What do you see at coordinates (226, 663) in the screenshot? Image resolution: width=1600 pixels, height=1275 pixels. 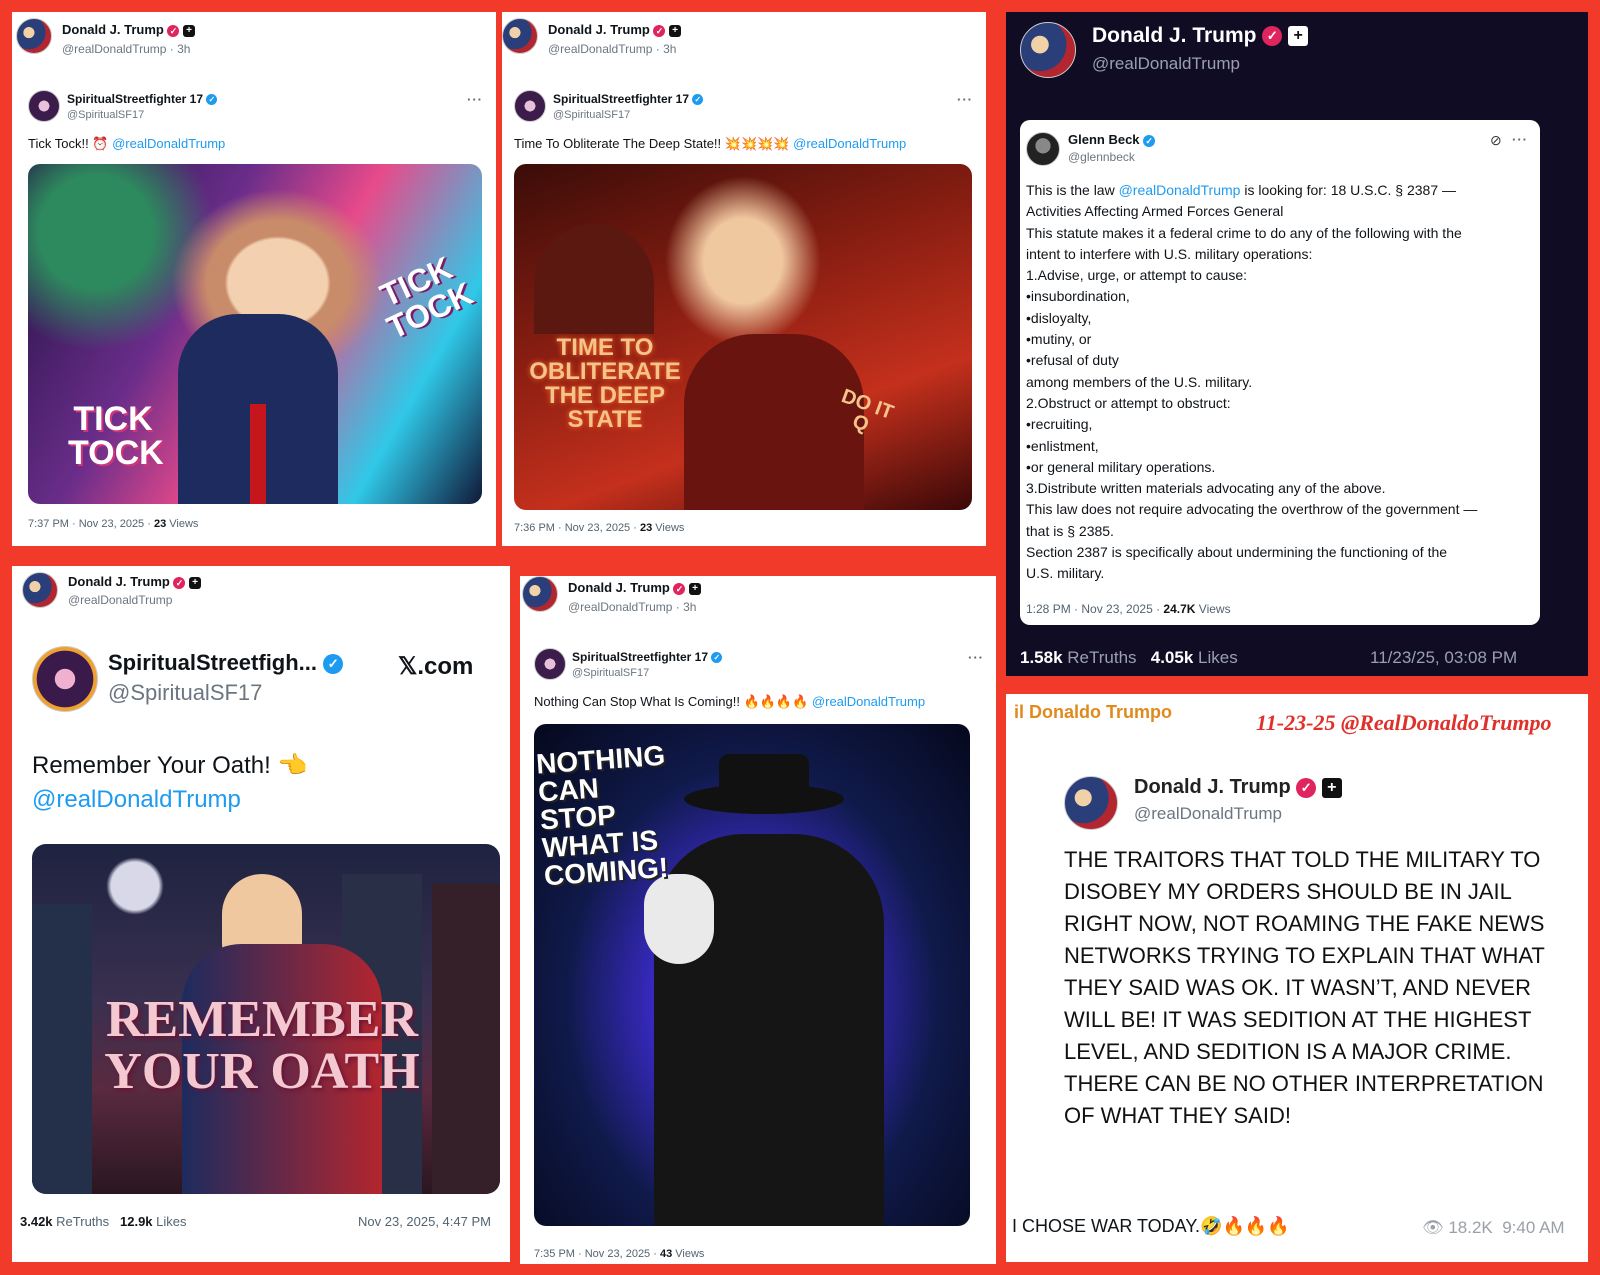 I see `quoted-name: SpiritualStreetfigh... ✓` at bounding box center [226, 663].